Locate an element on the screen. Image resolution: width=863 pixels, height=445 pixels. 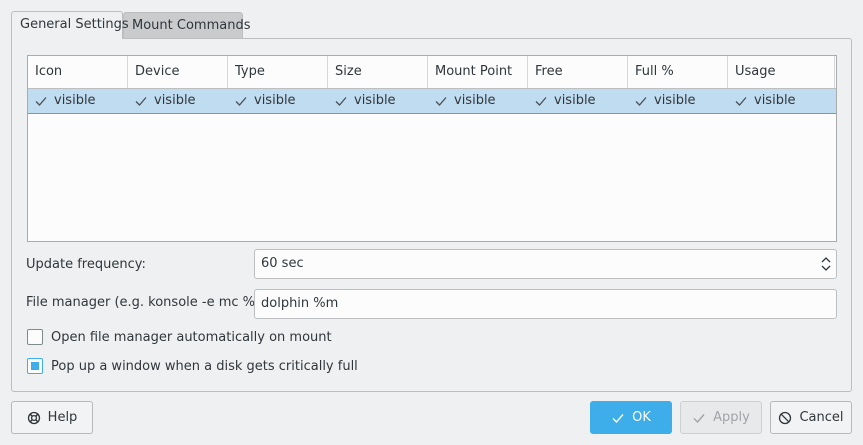
ok-button: OK is located at coordinates (631, 417).